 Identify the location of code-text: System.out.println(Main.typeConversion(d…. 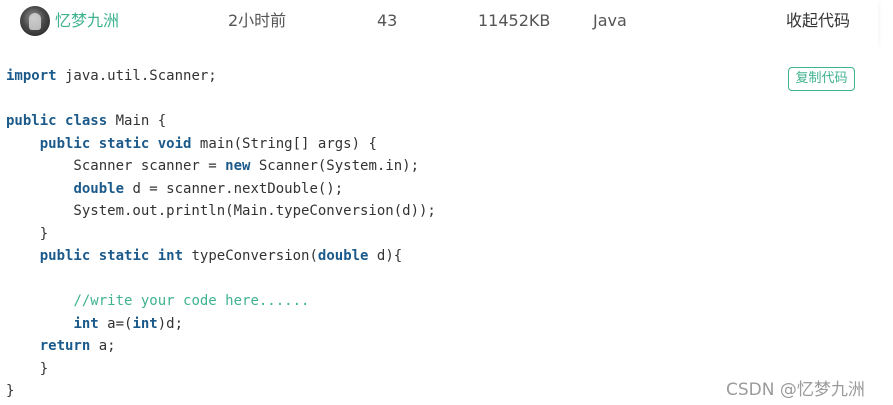
(221, 211).